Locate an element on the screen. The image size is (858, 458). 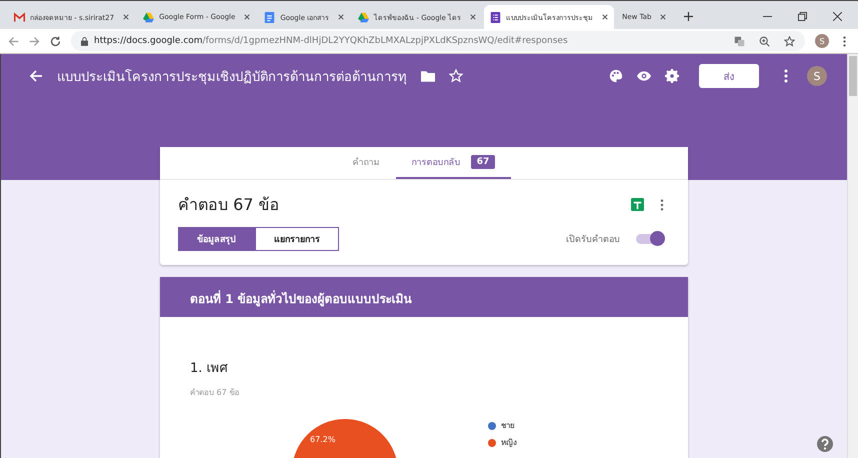
translate-icon is located at coordinates (739, 41).